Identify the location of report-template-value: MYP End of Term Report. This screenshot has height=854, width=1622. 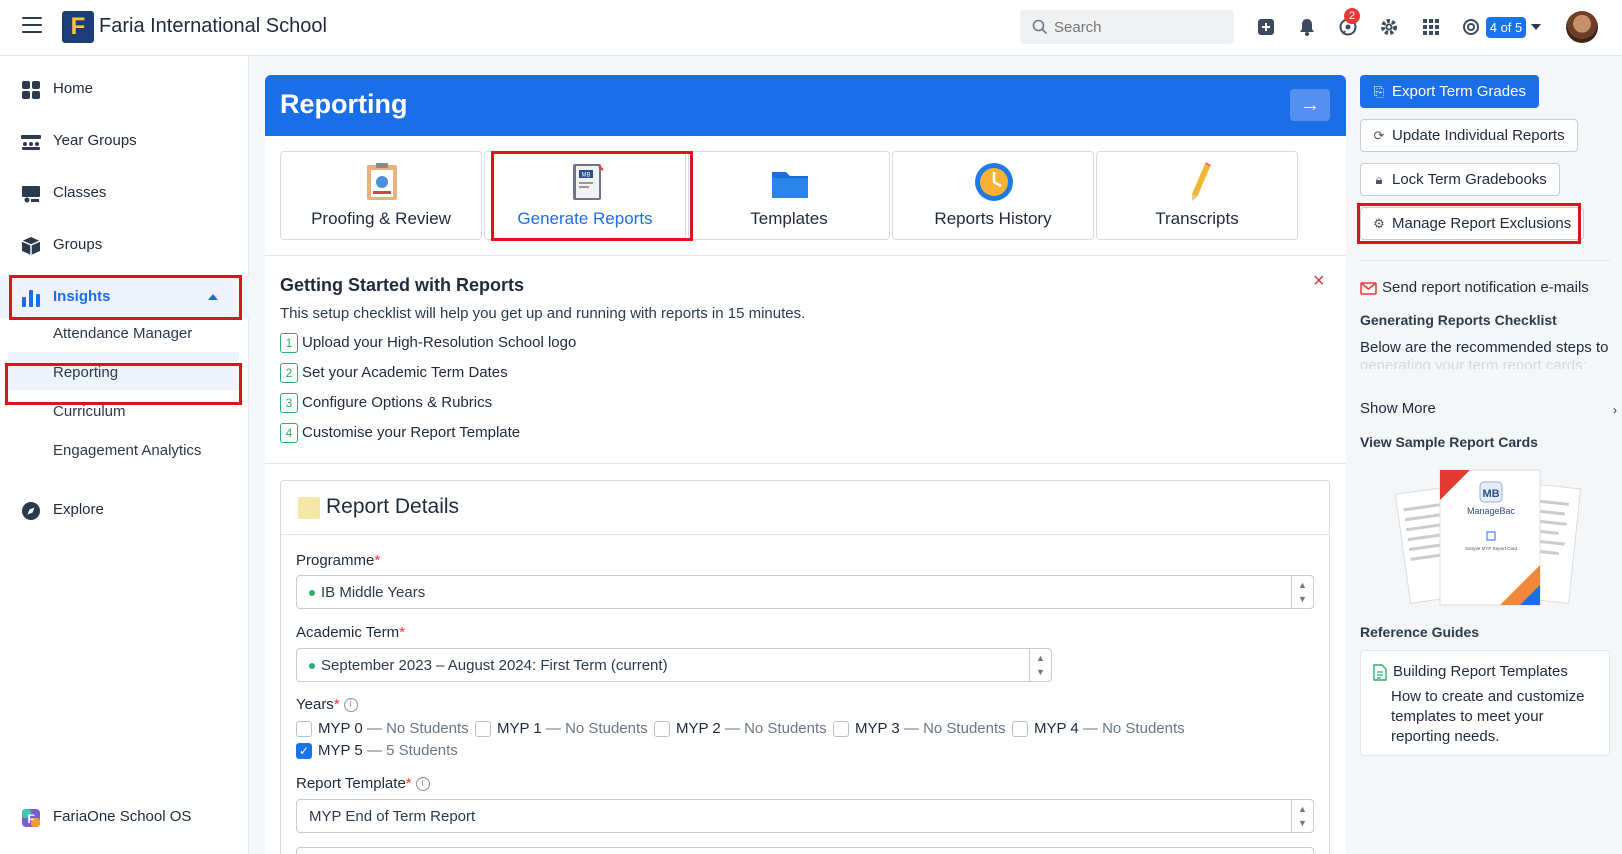
(392, 816).